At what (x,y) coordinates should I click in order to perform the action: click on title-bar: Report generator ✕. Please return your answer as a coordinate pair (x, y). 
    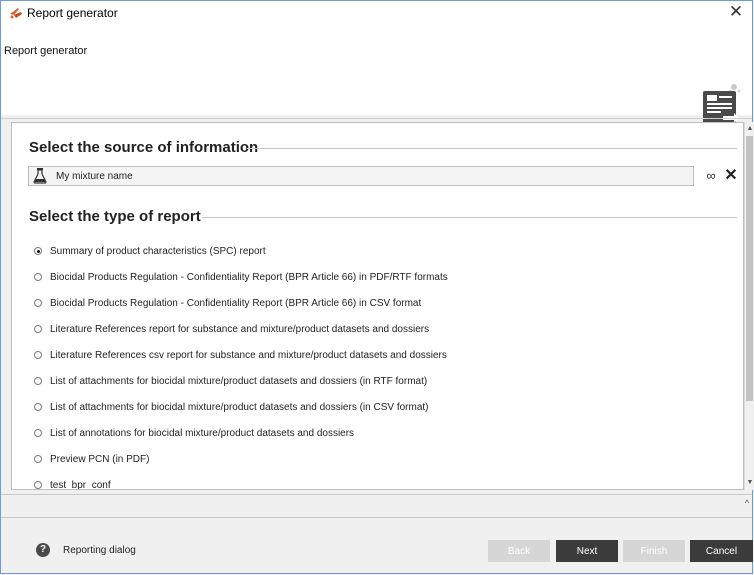
    Looking at the image, I should click on (376, 13).